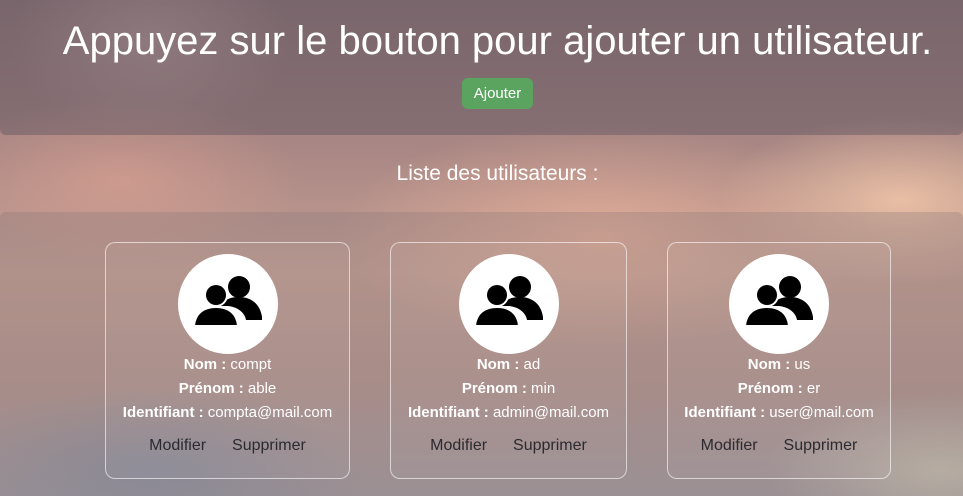  I want to click on user-identifiant-line: Identifiant : admin@mail.com, so click(508, 413).